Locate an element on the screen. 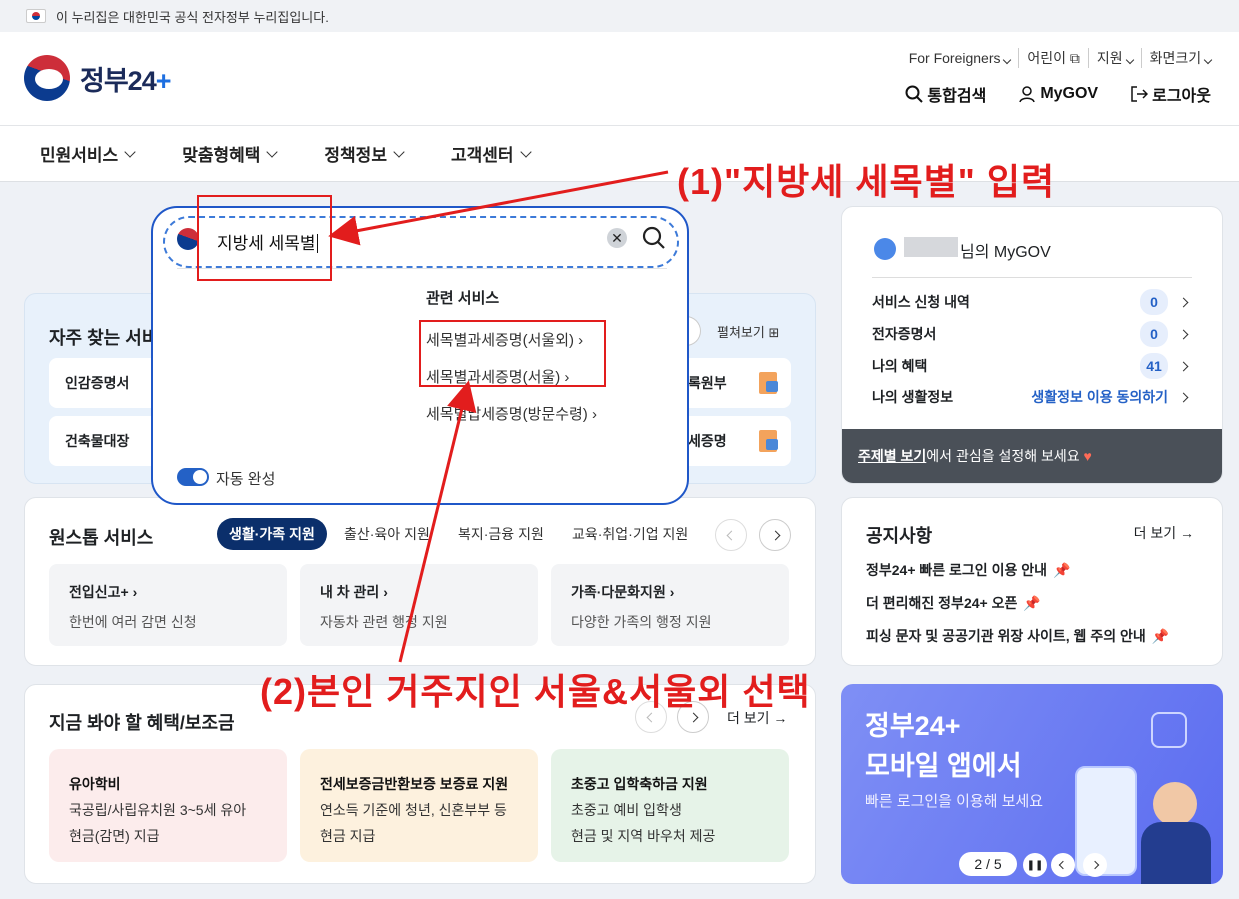 The image size is (1239, 899). annotation-step1: (1)"지방세 세목별" 입력 is located at coordinates (866, 181).